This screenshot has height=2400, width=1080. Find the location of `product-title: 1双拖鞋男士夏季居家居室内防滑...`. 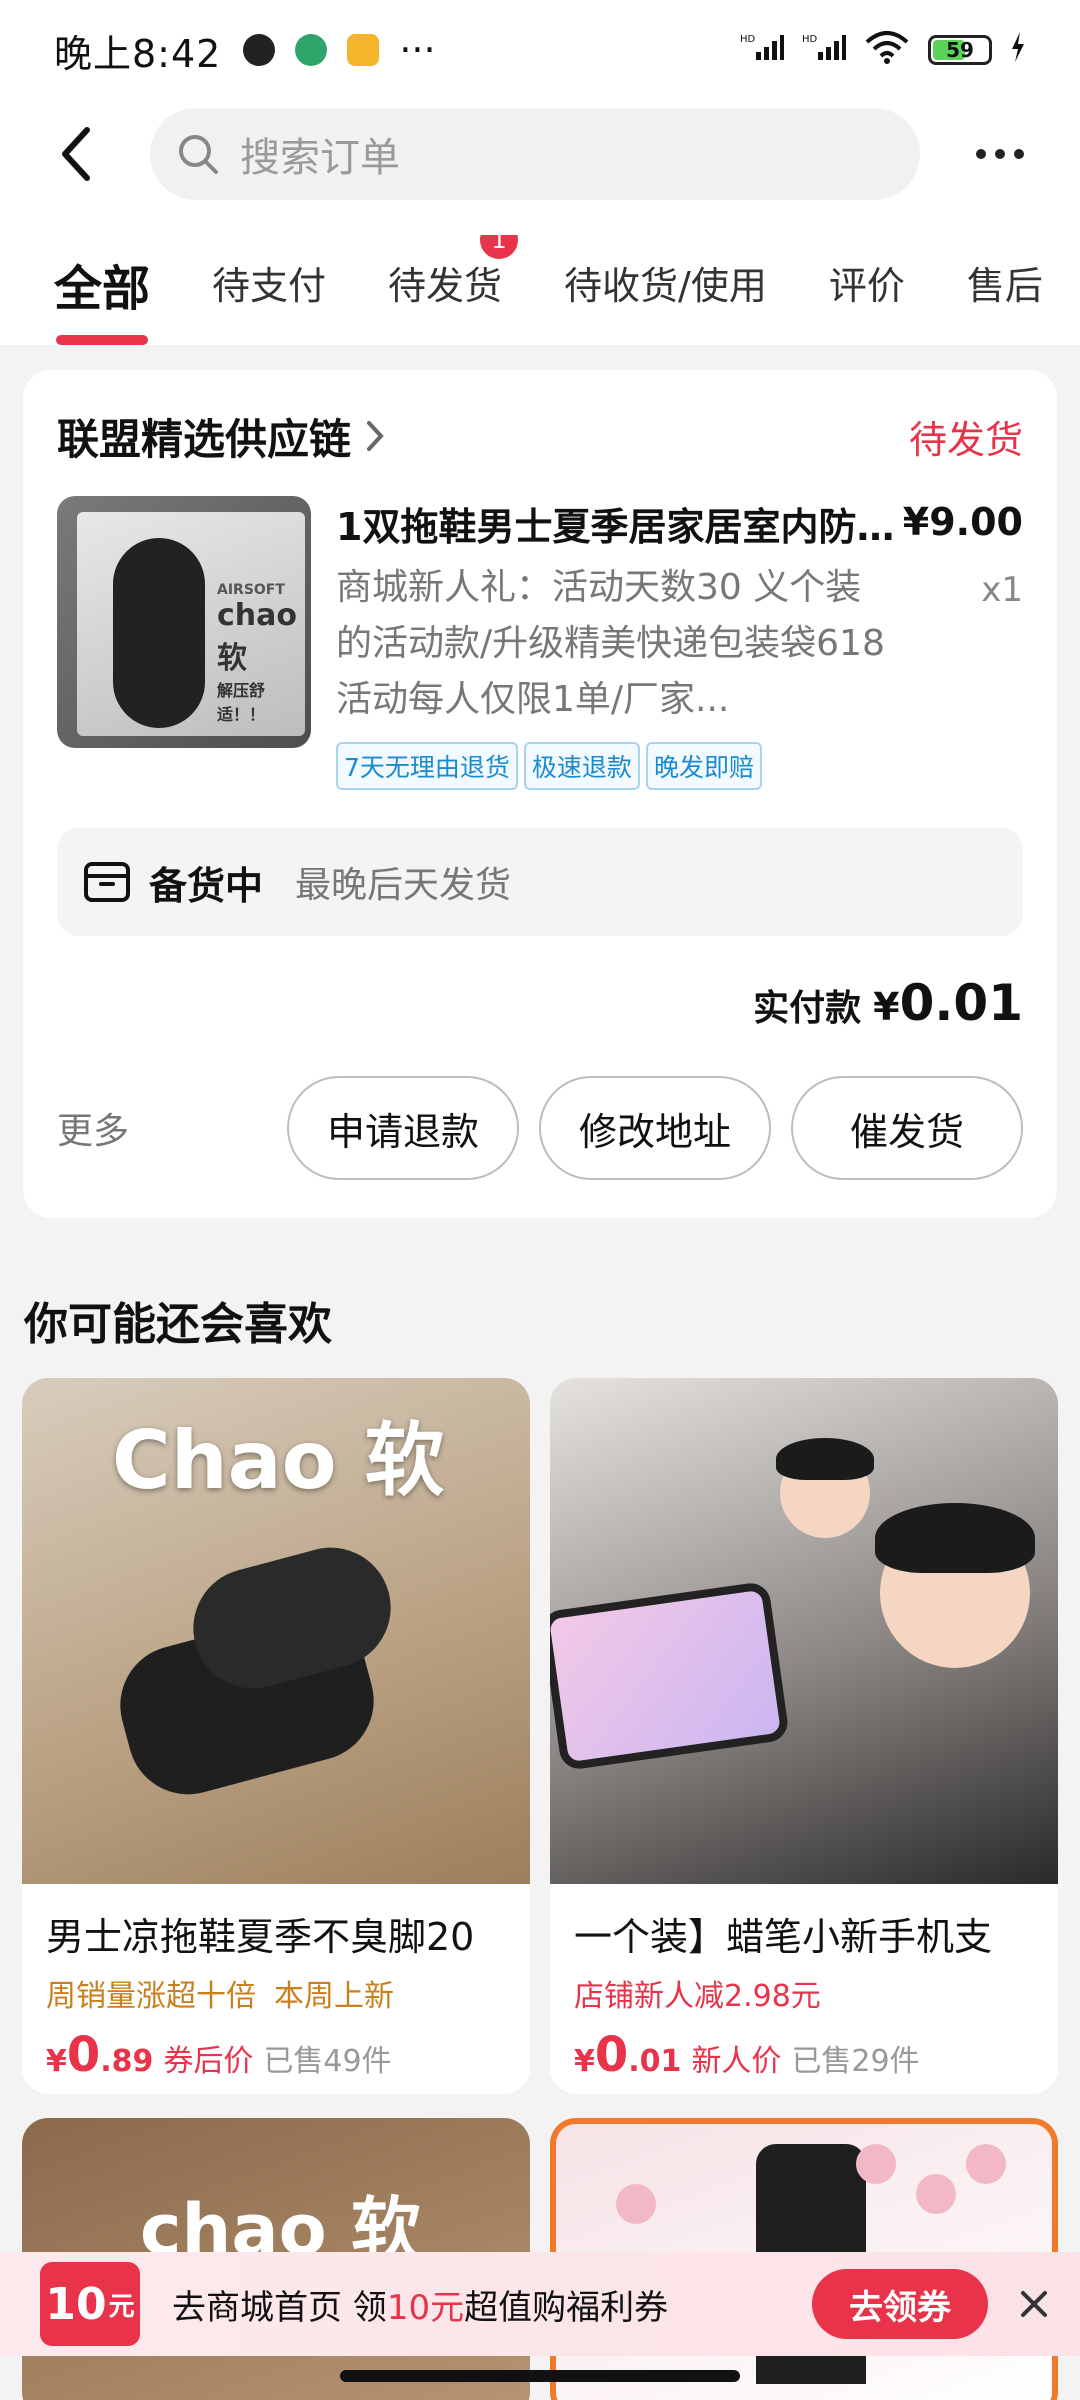

product-title: 1双拖鞋男士夏季居家居室内防滑... is located at coordinates (616, 523).